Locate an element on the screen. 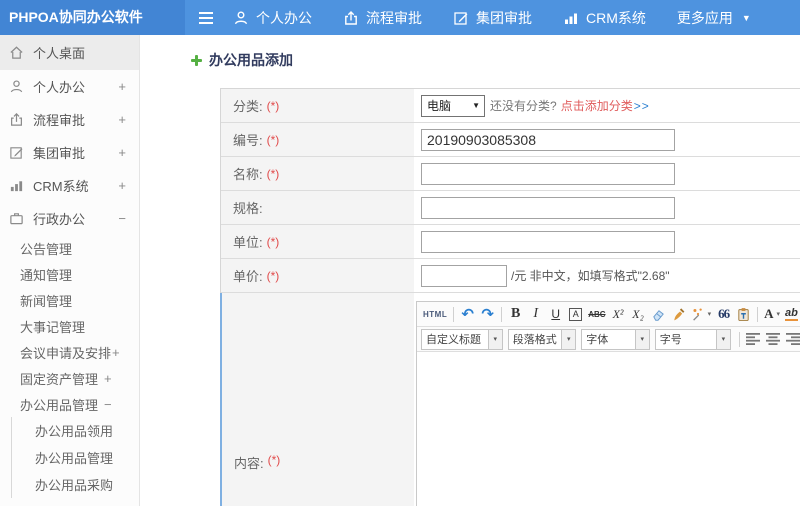  select-label: 字体 is located at coordinates (597, 340).